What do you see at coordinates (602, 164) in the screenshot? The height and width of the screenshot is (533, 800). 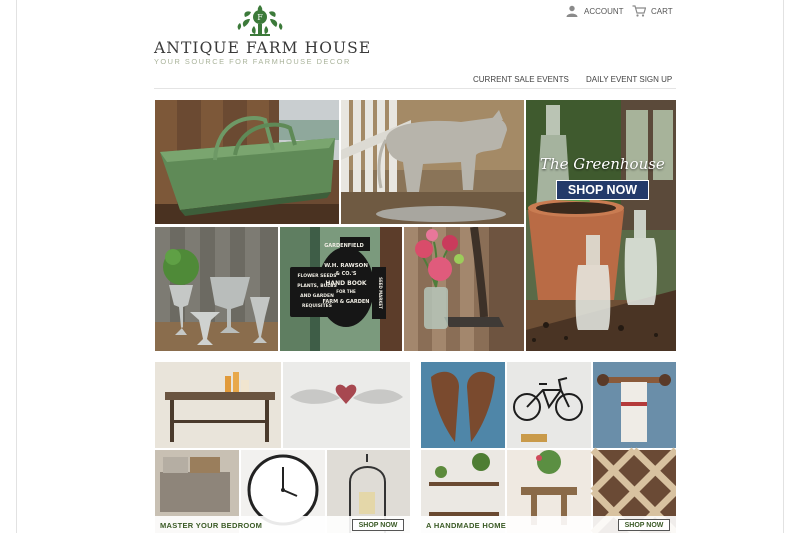 I see `greenhouse-title: The Greenhouse` at bounding box center [602, 164].